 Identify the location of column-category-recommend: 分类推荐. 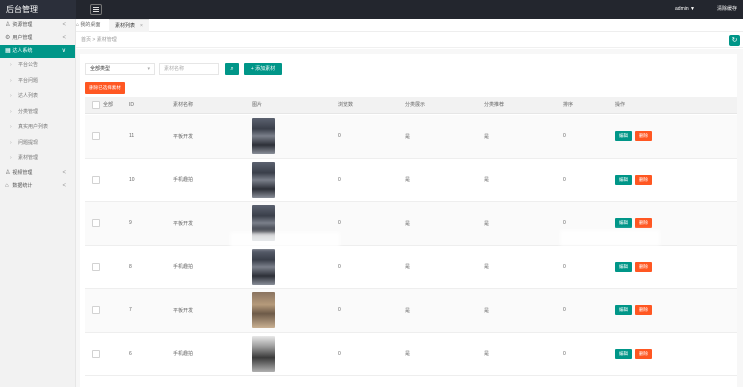
(494, 105).